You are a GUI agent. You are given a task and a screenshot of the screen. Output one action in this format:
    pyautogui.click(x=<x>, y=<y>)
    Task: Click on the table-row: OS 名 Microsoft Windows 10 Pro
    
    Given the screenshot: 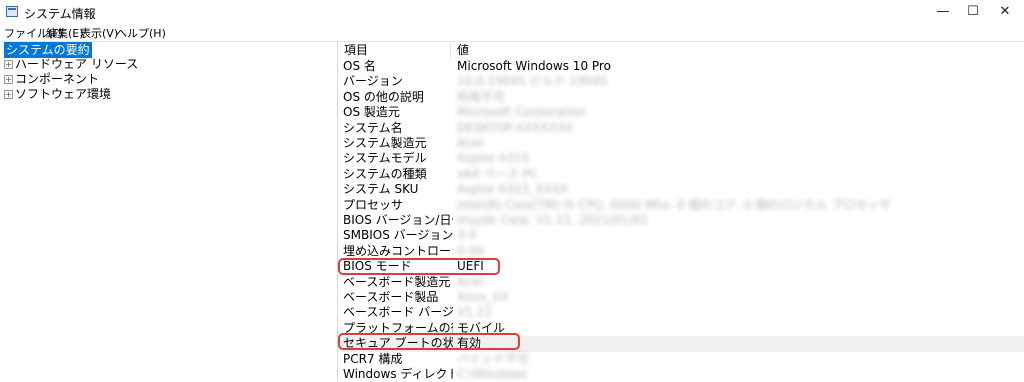 What is the action you would take?
    pyautogui.click(x=681, y=66)
    